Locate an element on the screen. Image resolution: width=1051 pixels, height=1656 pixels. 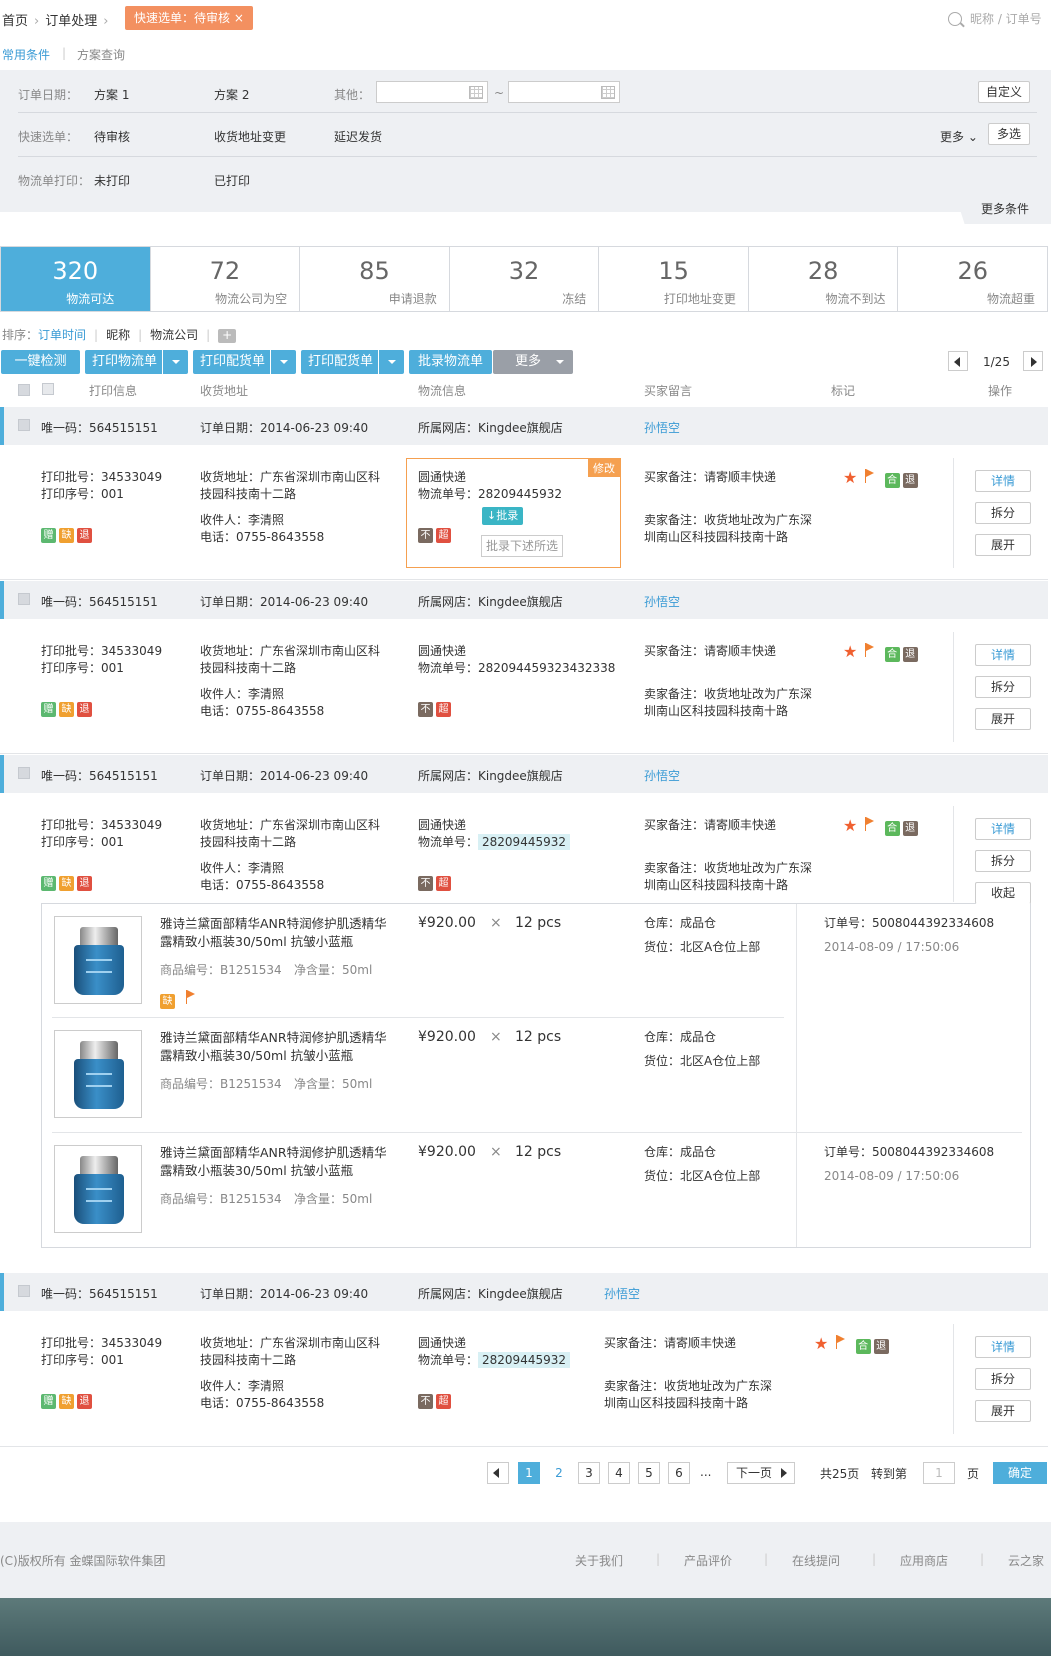
add-sort-button: + is located at coordinates (227, 336).